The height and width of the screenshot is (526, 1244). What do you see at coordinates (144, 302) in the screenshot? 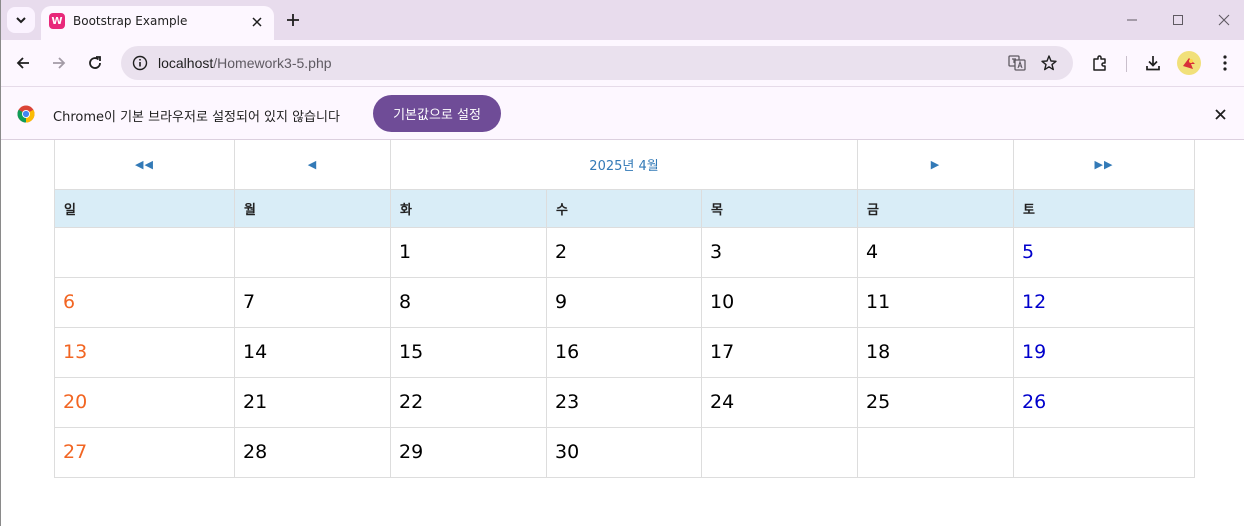
I see `day-cell: 6` at bounding box center [144, 302].